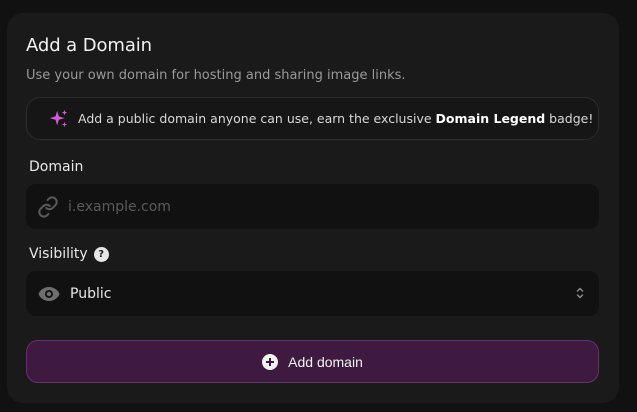 This screenshot has height=412, width=637. What do you see at coordinates (101, 254) in the screenshot?
I see `question-circle-icon: ?` at bounding box center [101, 254].